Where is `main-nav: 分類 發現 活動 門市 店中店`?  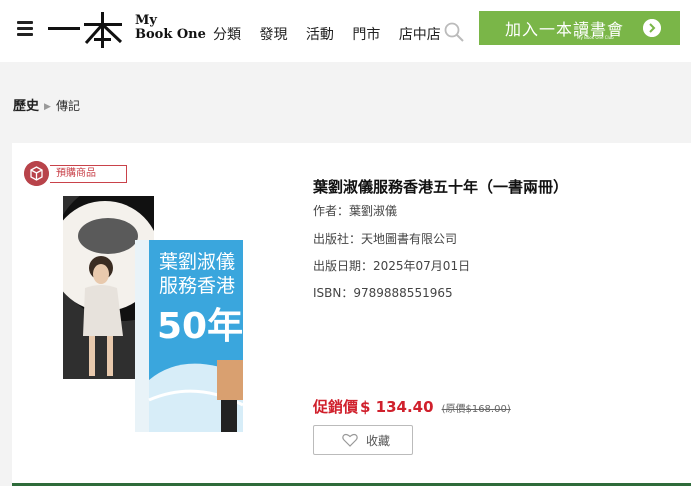 main-nav: 分類 發現 活動 門市 店中店 is located at coordinates (334, 34).